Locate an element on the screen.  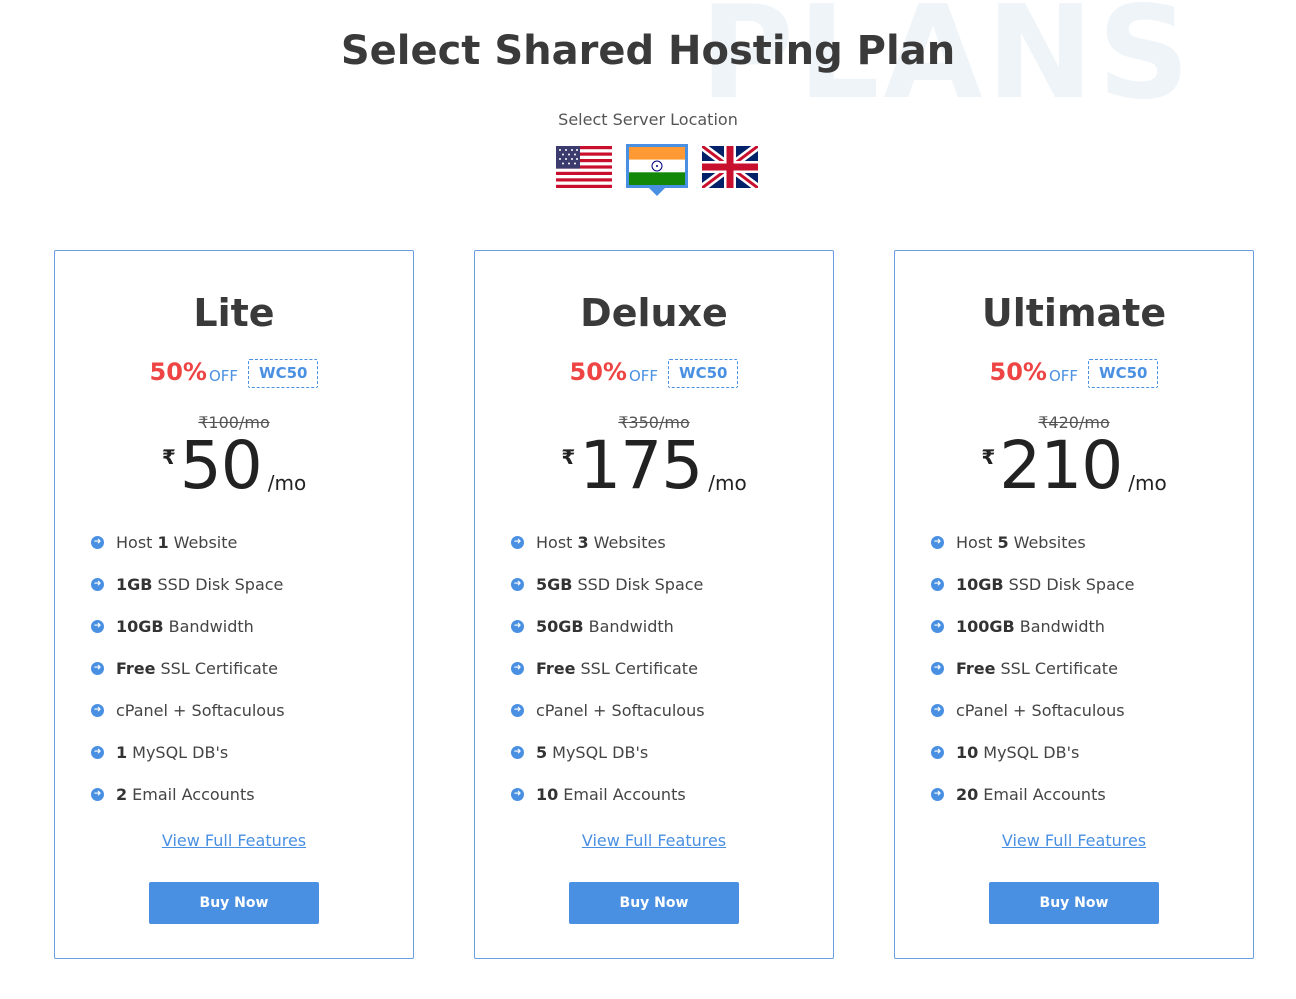
flag-india-option is located at coordinates (657, 170).